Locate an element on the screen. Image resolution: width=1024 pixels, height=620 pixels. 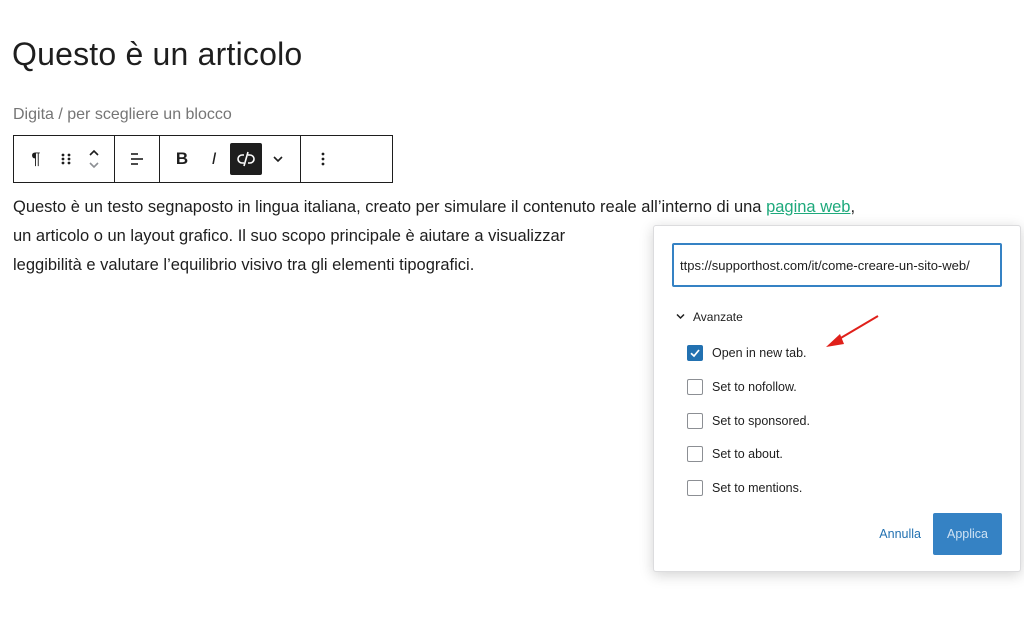
option-label: Set to sponsored. is located at coordinates (761, 421).